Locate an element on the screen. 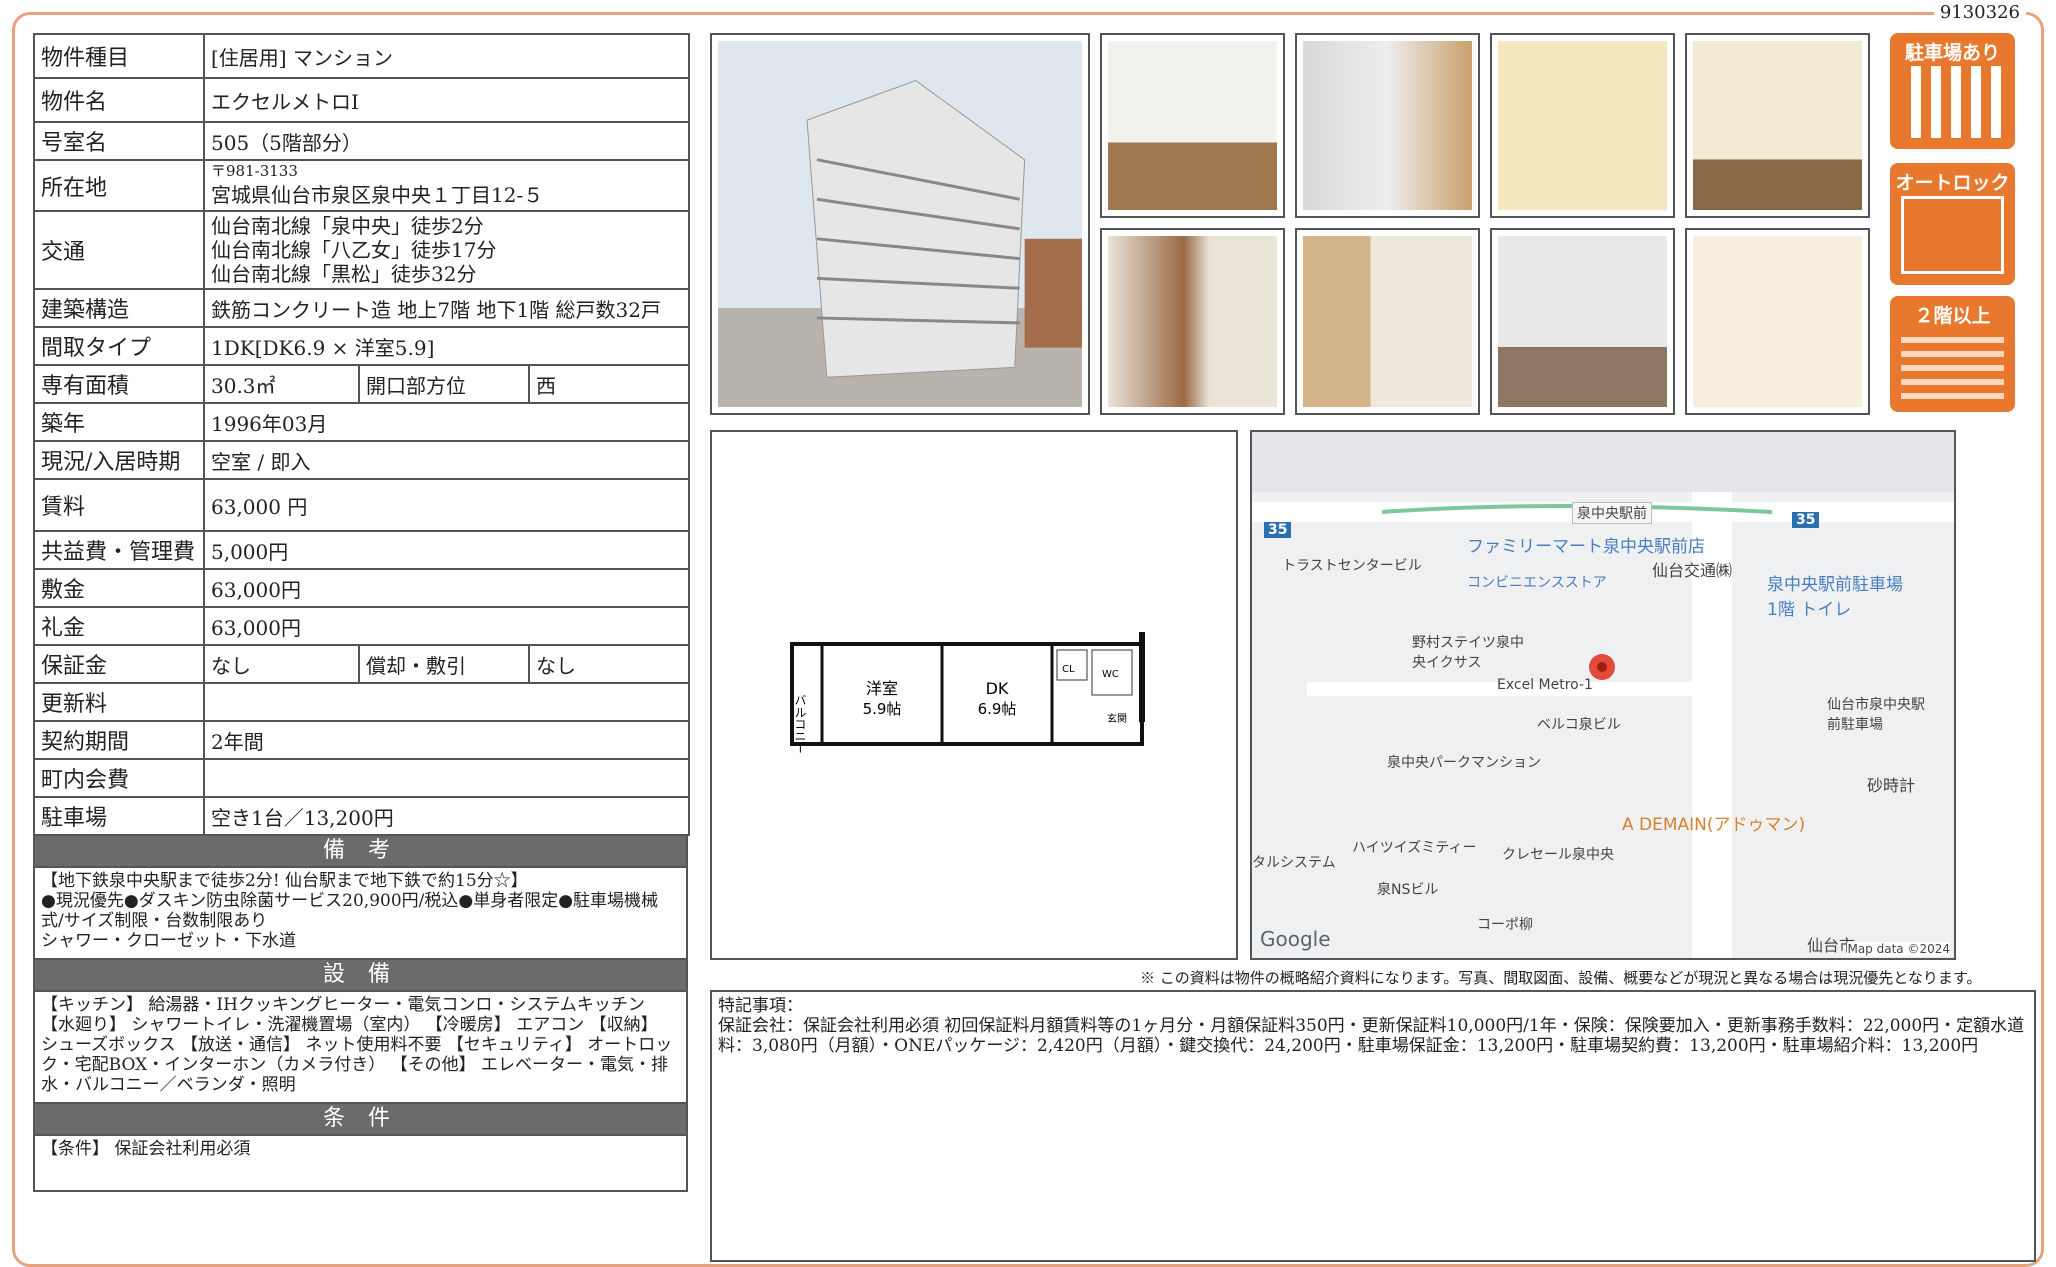  closet-label: CL is located at coordinates (1068, 669).